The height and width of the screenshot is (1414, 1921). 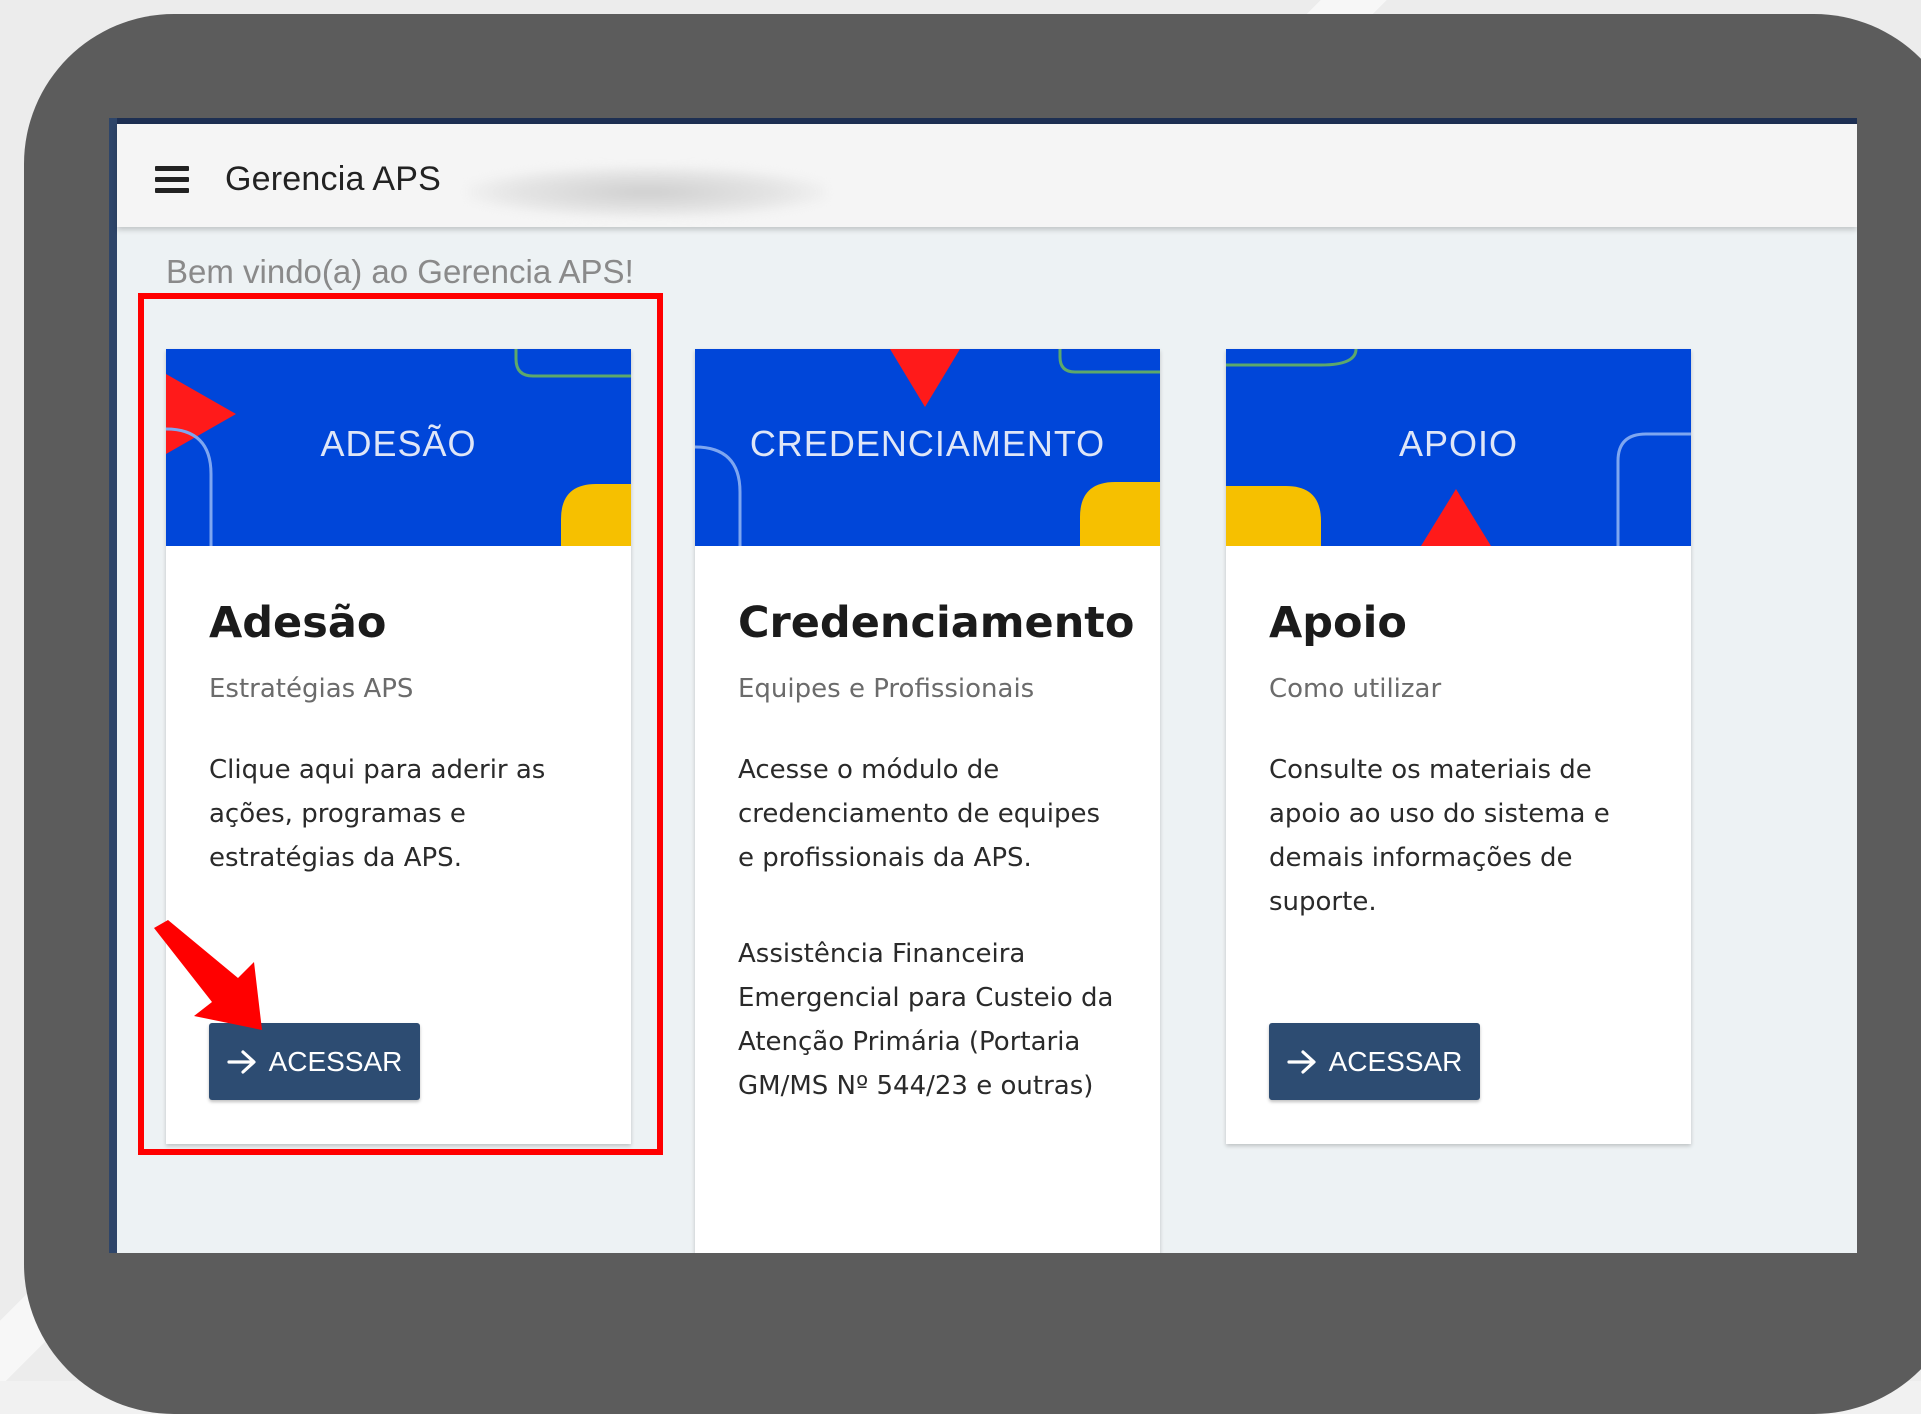 I want to click on welcome-message: Bem vindo(a) ao Gerencia APS!, so click(x=400, y=271).